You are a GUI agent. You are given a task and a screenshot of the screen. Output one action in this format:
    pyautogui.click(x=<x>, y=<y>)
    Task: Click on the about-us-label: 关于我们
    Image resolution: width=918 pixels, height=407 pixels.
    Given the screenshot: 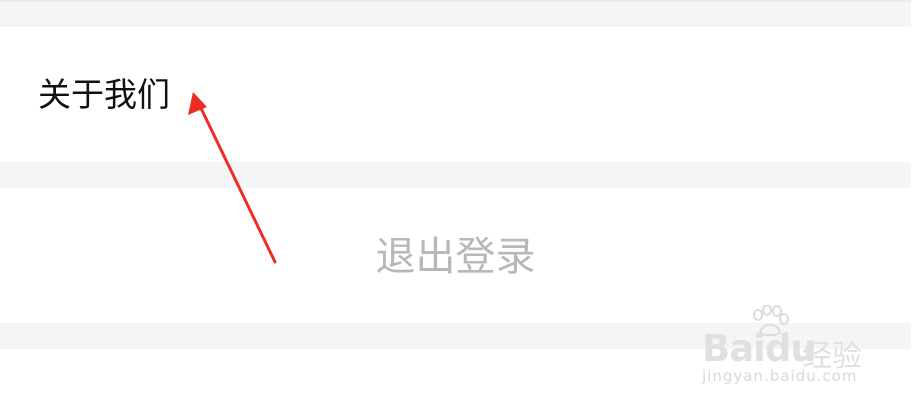 What is the action you would take?
    pyautogui.click(x=104, y=94)
    